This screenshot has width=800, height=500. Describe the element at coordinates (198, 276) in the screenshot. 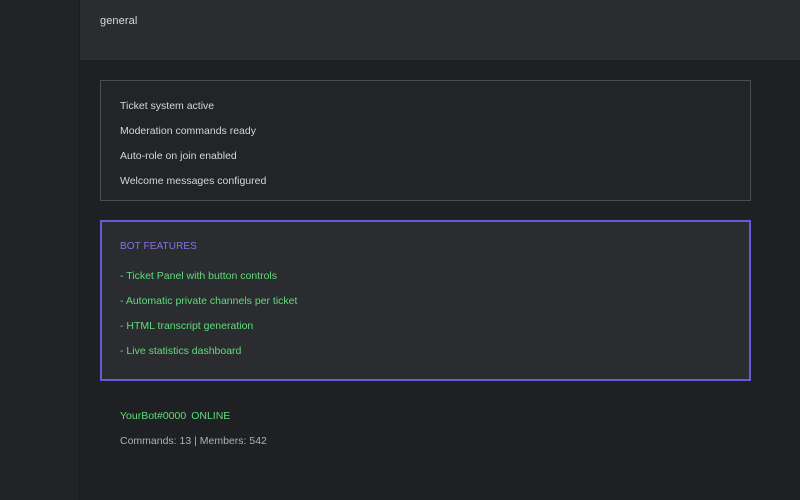

I see `feature-item-ticket-panel: - Ticket Panel with button controls` at that location.